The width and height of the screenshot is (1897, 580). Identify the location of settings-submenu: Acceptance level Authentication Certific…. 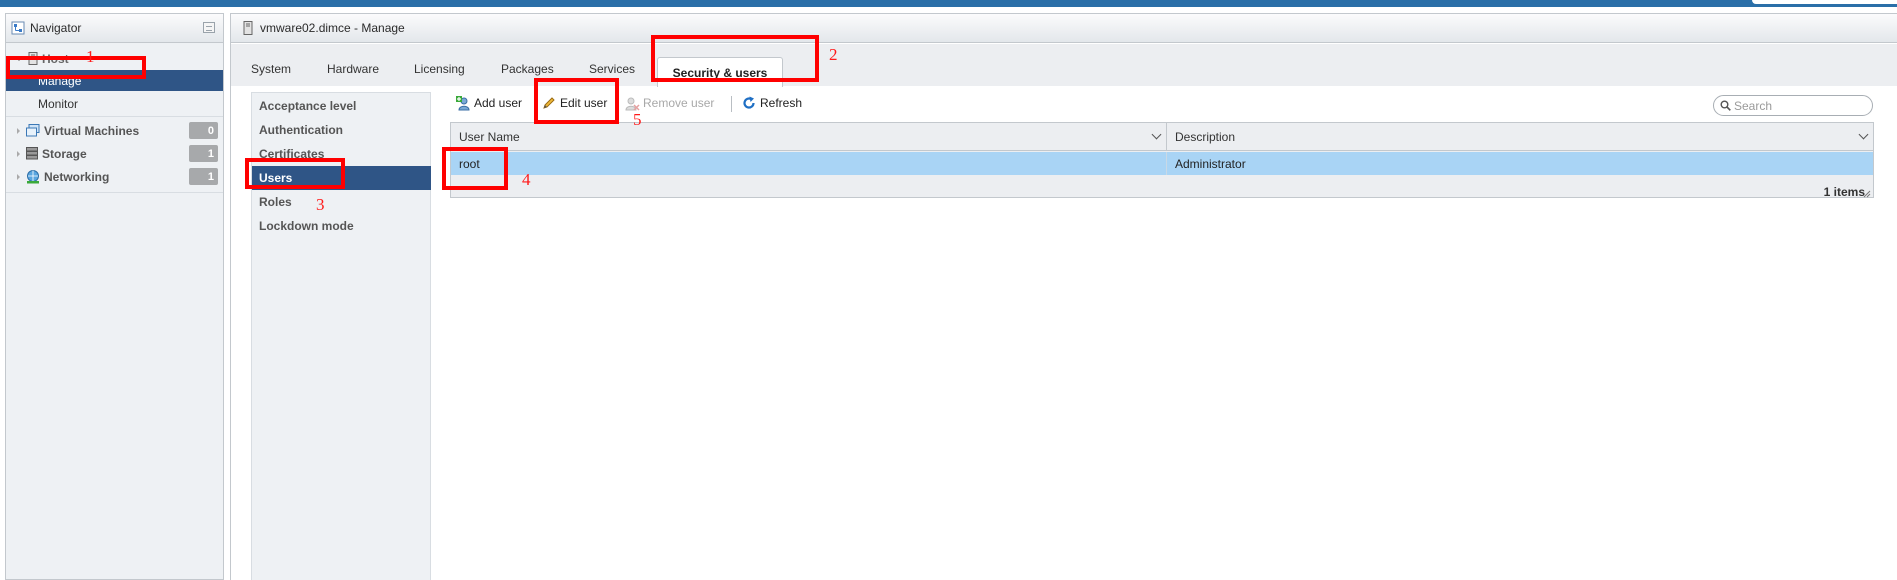
(341, 336).